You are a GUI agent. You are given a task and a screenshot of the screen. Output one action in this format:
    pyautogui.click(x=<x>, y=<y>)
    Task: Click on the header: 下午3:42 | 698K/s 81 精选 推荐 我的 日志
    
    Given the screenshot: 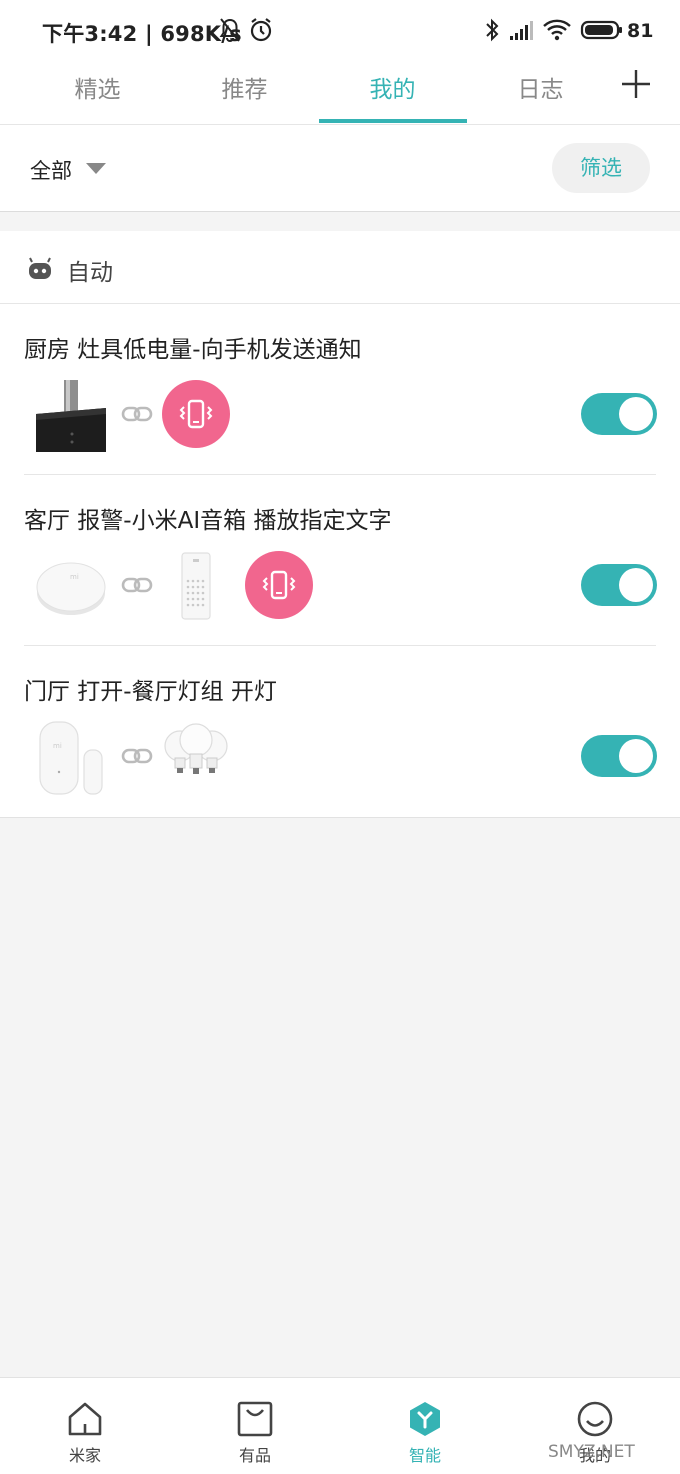 What is the action you would take?
    pyautogui.click(x=340, y=62)
    